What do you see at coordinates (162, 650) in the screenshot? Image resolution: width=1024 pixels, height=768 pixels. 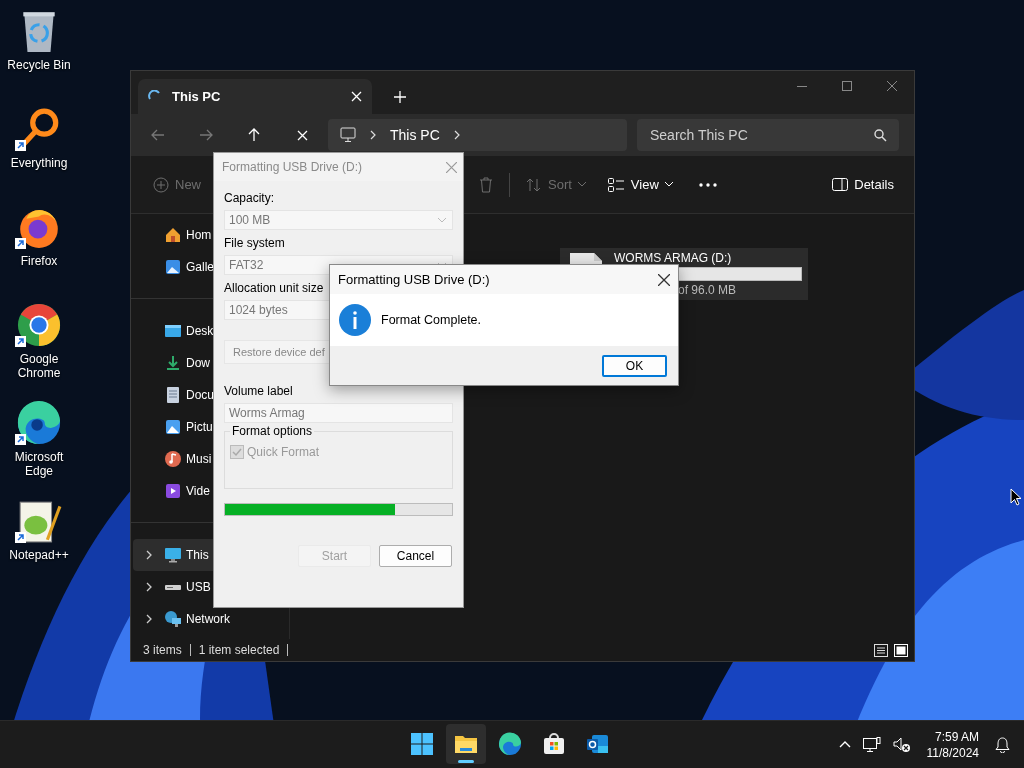 I see `item-count: 3 items` at bounding box center [162, 650].